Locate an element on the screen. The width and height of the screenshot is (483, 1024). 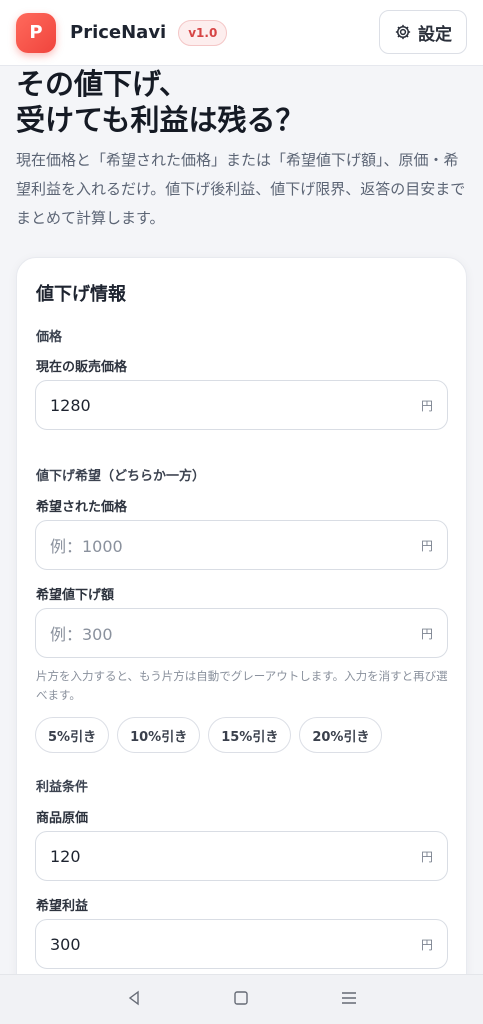
square-home-icon is located at coordinates (241, 997).